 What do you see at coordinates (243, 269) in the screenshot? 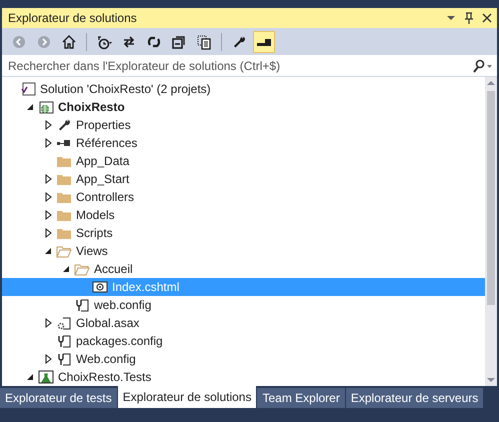
I see `tree-item: Accueil` at bounding box center [243, 269].